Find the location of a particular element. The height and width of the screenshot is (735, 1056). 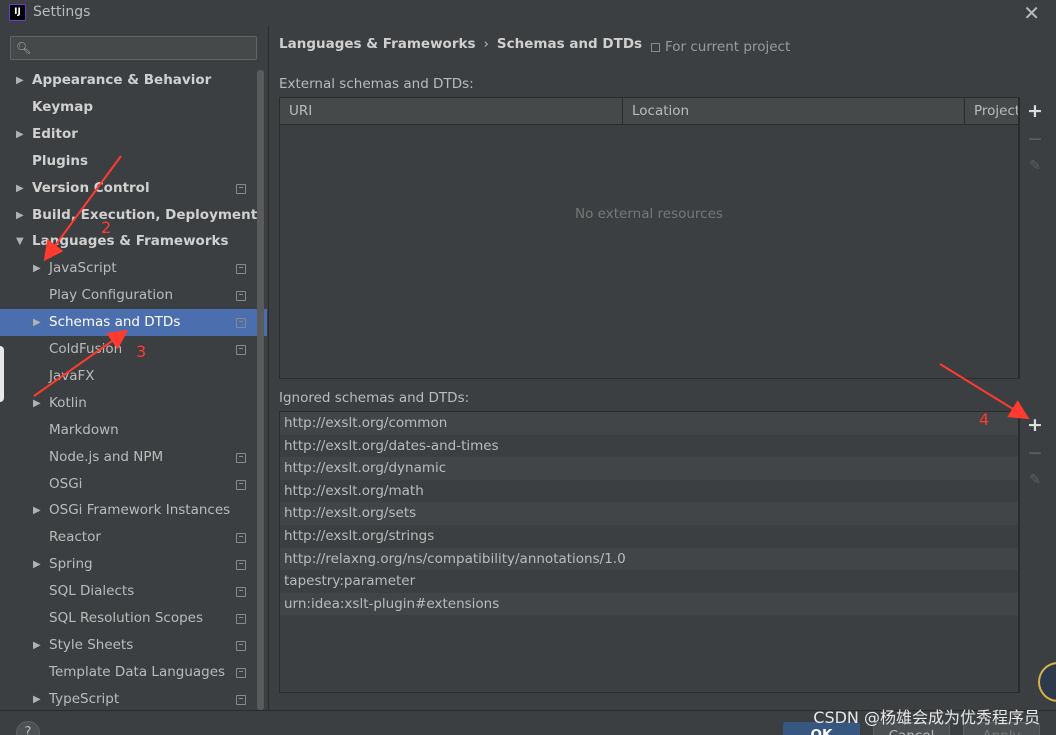

list-item: http://exslt.org/common is located at coordinates (649, 423).